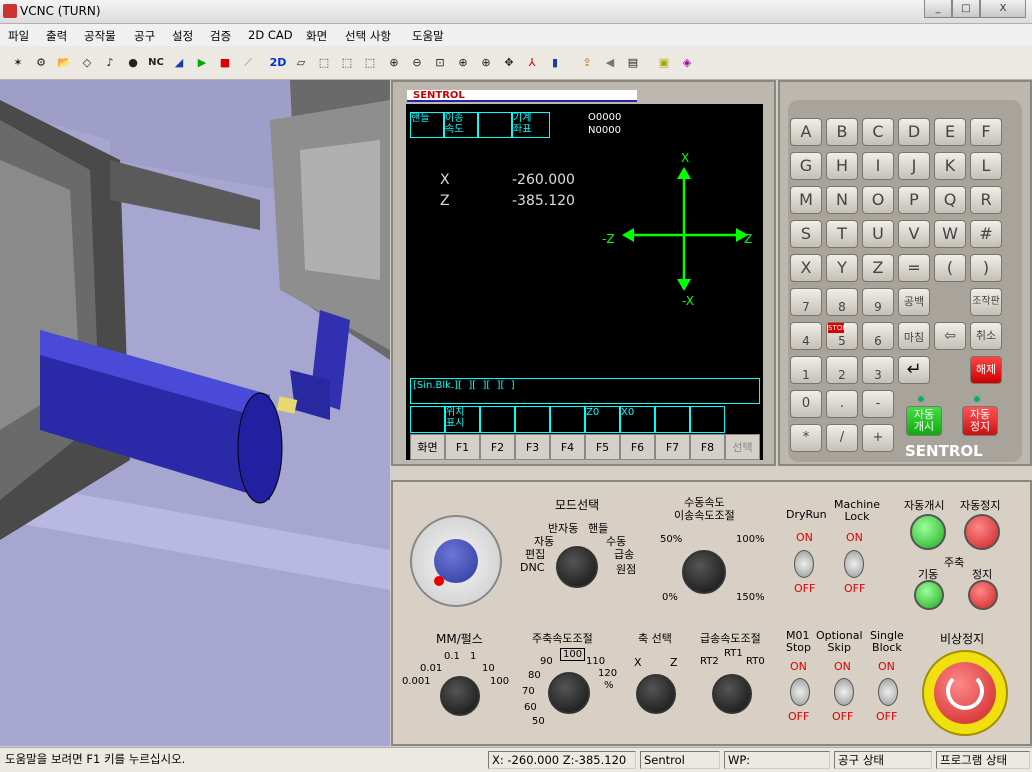 This screenshot has width=1032, height=772. Describe the element at coordinates (202, 63) in the screenshot. I see `play-icon: ▶` at that location.